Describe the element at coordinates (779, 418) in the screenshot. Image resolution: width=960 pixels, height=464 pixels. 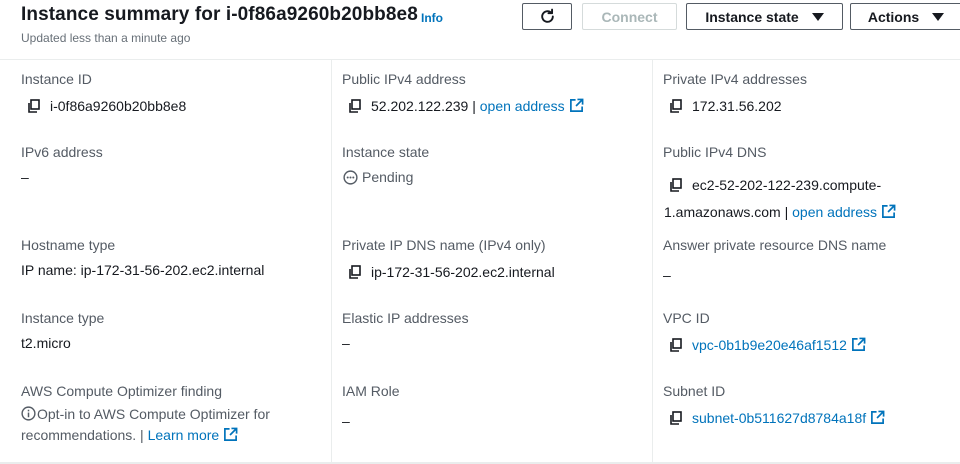
I see `subnet-id-link: subnet-0b511627d8784a18f` at that location.